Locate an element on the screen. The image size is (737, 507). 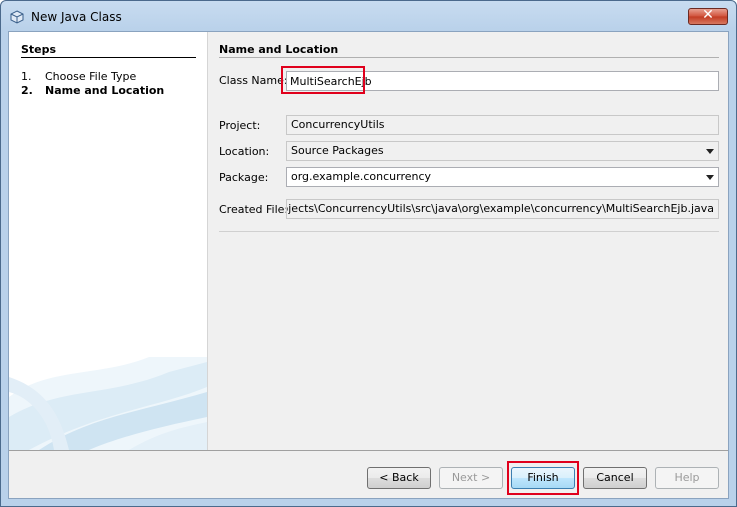
close-button: ✕ is located at coordinates (708, 16).